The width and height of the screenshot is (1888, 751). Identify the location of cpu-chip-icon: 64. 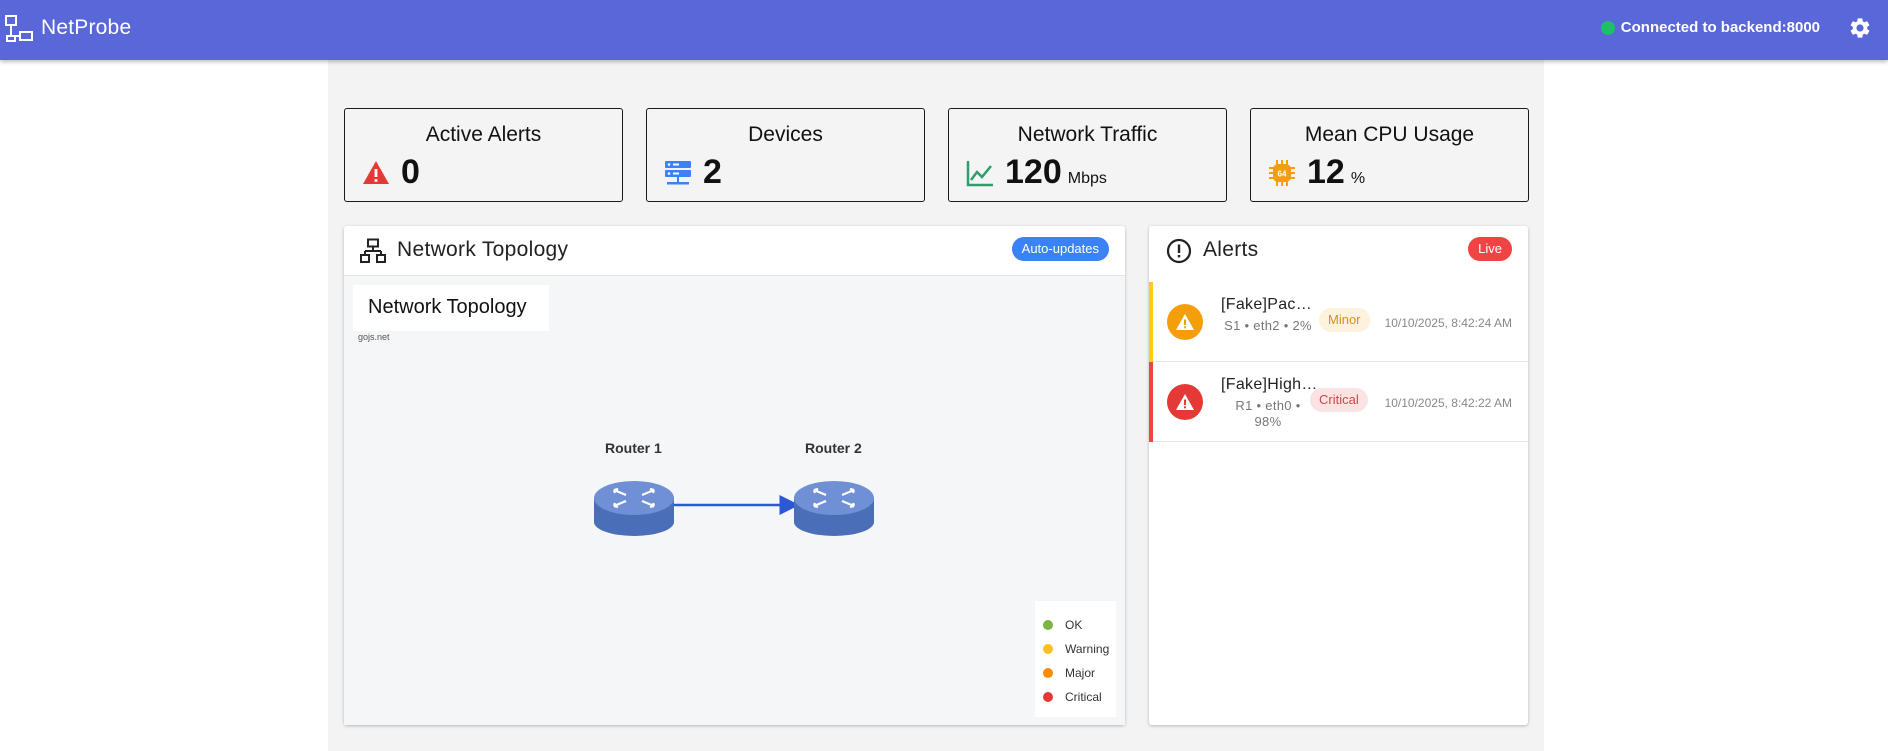
(1282, 172).